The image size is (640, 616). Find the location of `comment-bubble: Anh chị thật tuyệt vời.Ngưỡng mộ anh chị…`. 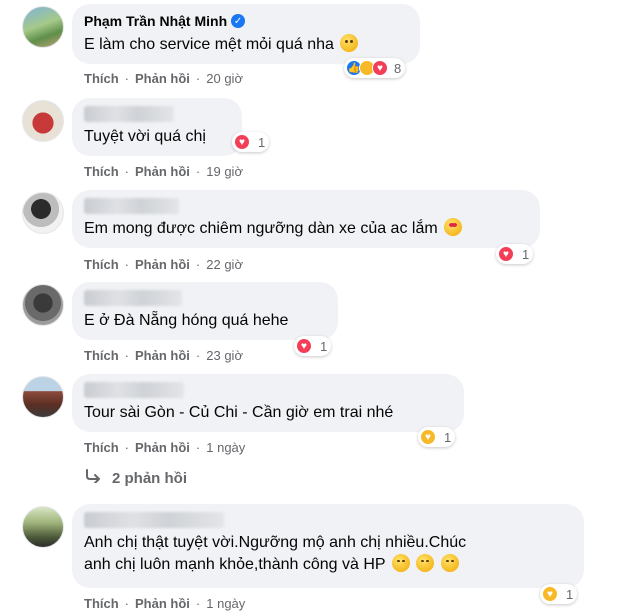

comment-bubble: Anh chị thật tuyệt vời.Ngưỡng mộ anh chị… is located at coordinates (328, 546).